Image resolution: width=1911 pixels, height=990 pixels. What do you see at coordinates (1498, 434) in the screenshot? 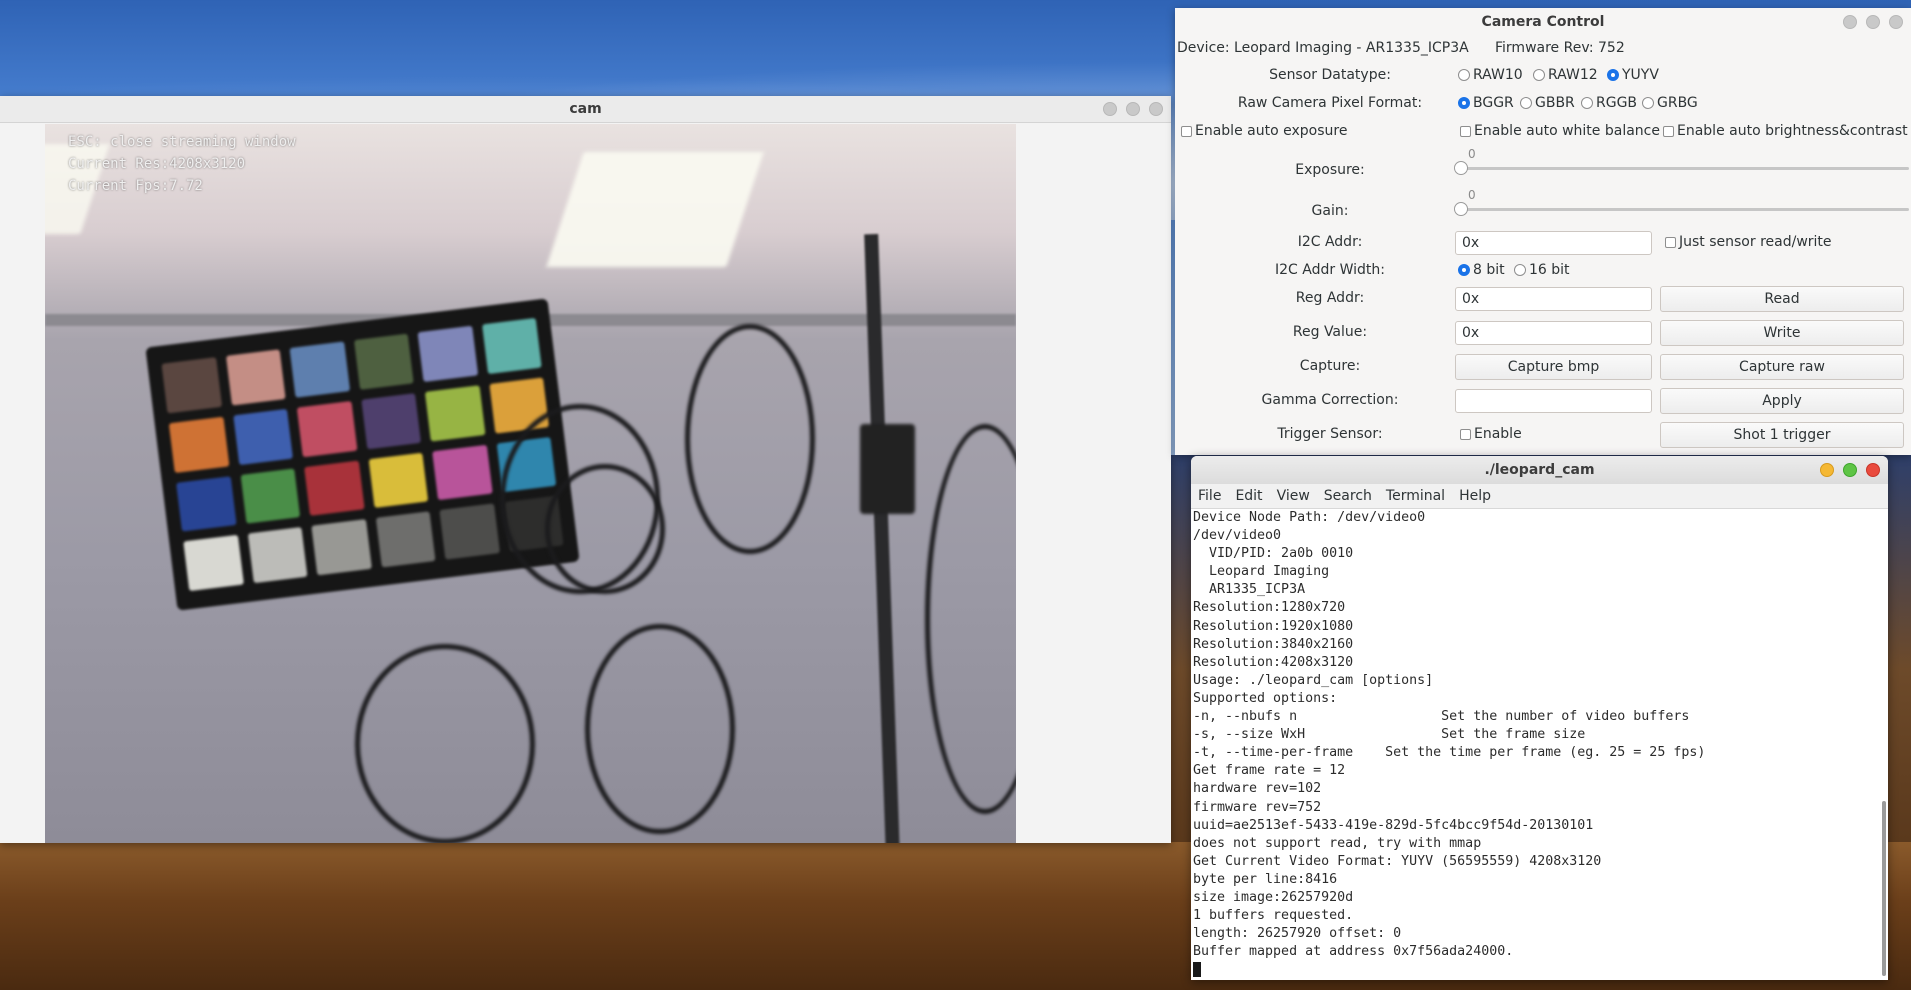
I see `trigger-enable-label: Enable` at bounding box center [1498, 434].